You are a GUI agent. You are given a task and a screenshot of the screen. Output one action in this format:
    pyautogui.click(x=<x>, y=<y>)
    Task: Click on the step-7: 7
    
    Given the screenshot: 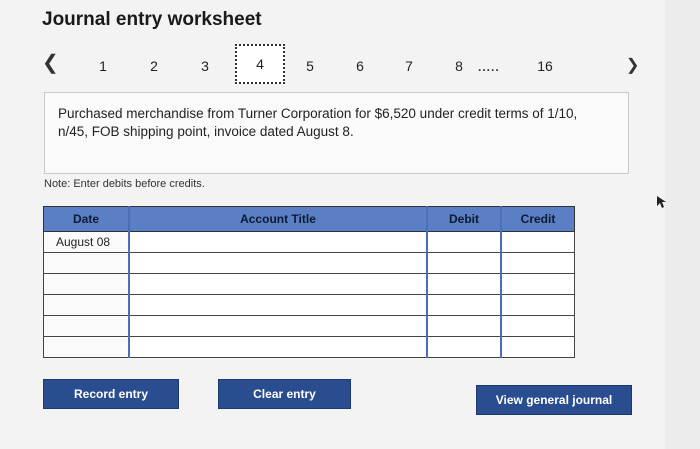 What is the action you would take?
    pyautogui.click(x=409, y=66)
    